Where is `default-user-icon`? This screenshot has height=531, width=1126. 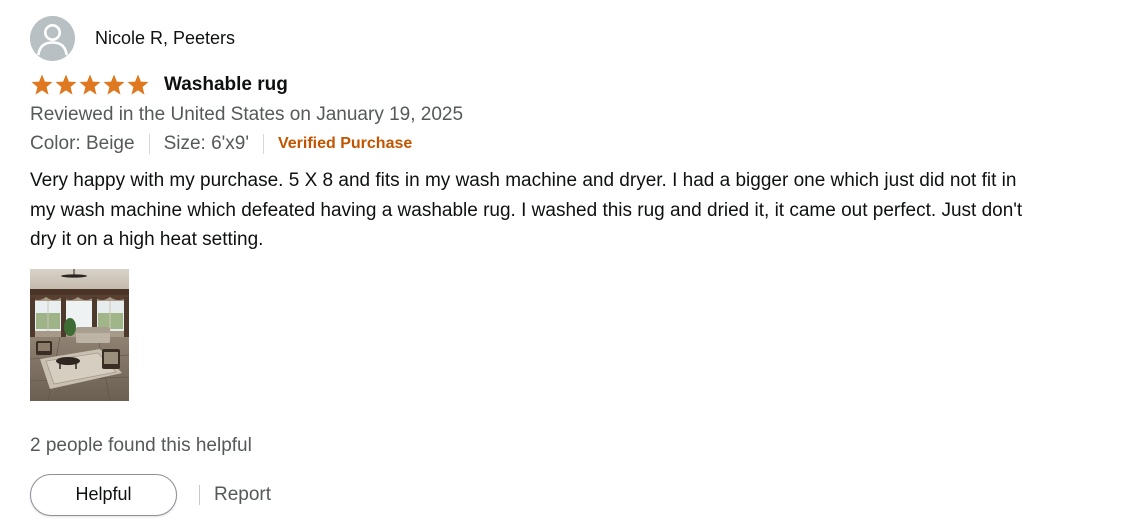 default-user-icon is located at coordinates (52, 38).